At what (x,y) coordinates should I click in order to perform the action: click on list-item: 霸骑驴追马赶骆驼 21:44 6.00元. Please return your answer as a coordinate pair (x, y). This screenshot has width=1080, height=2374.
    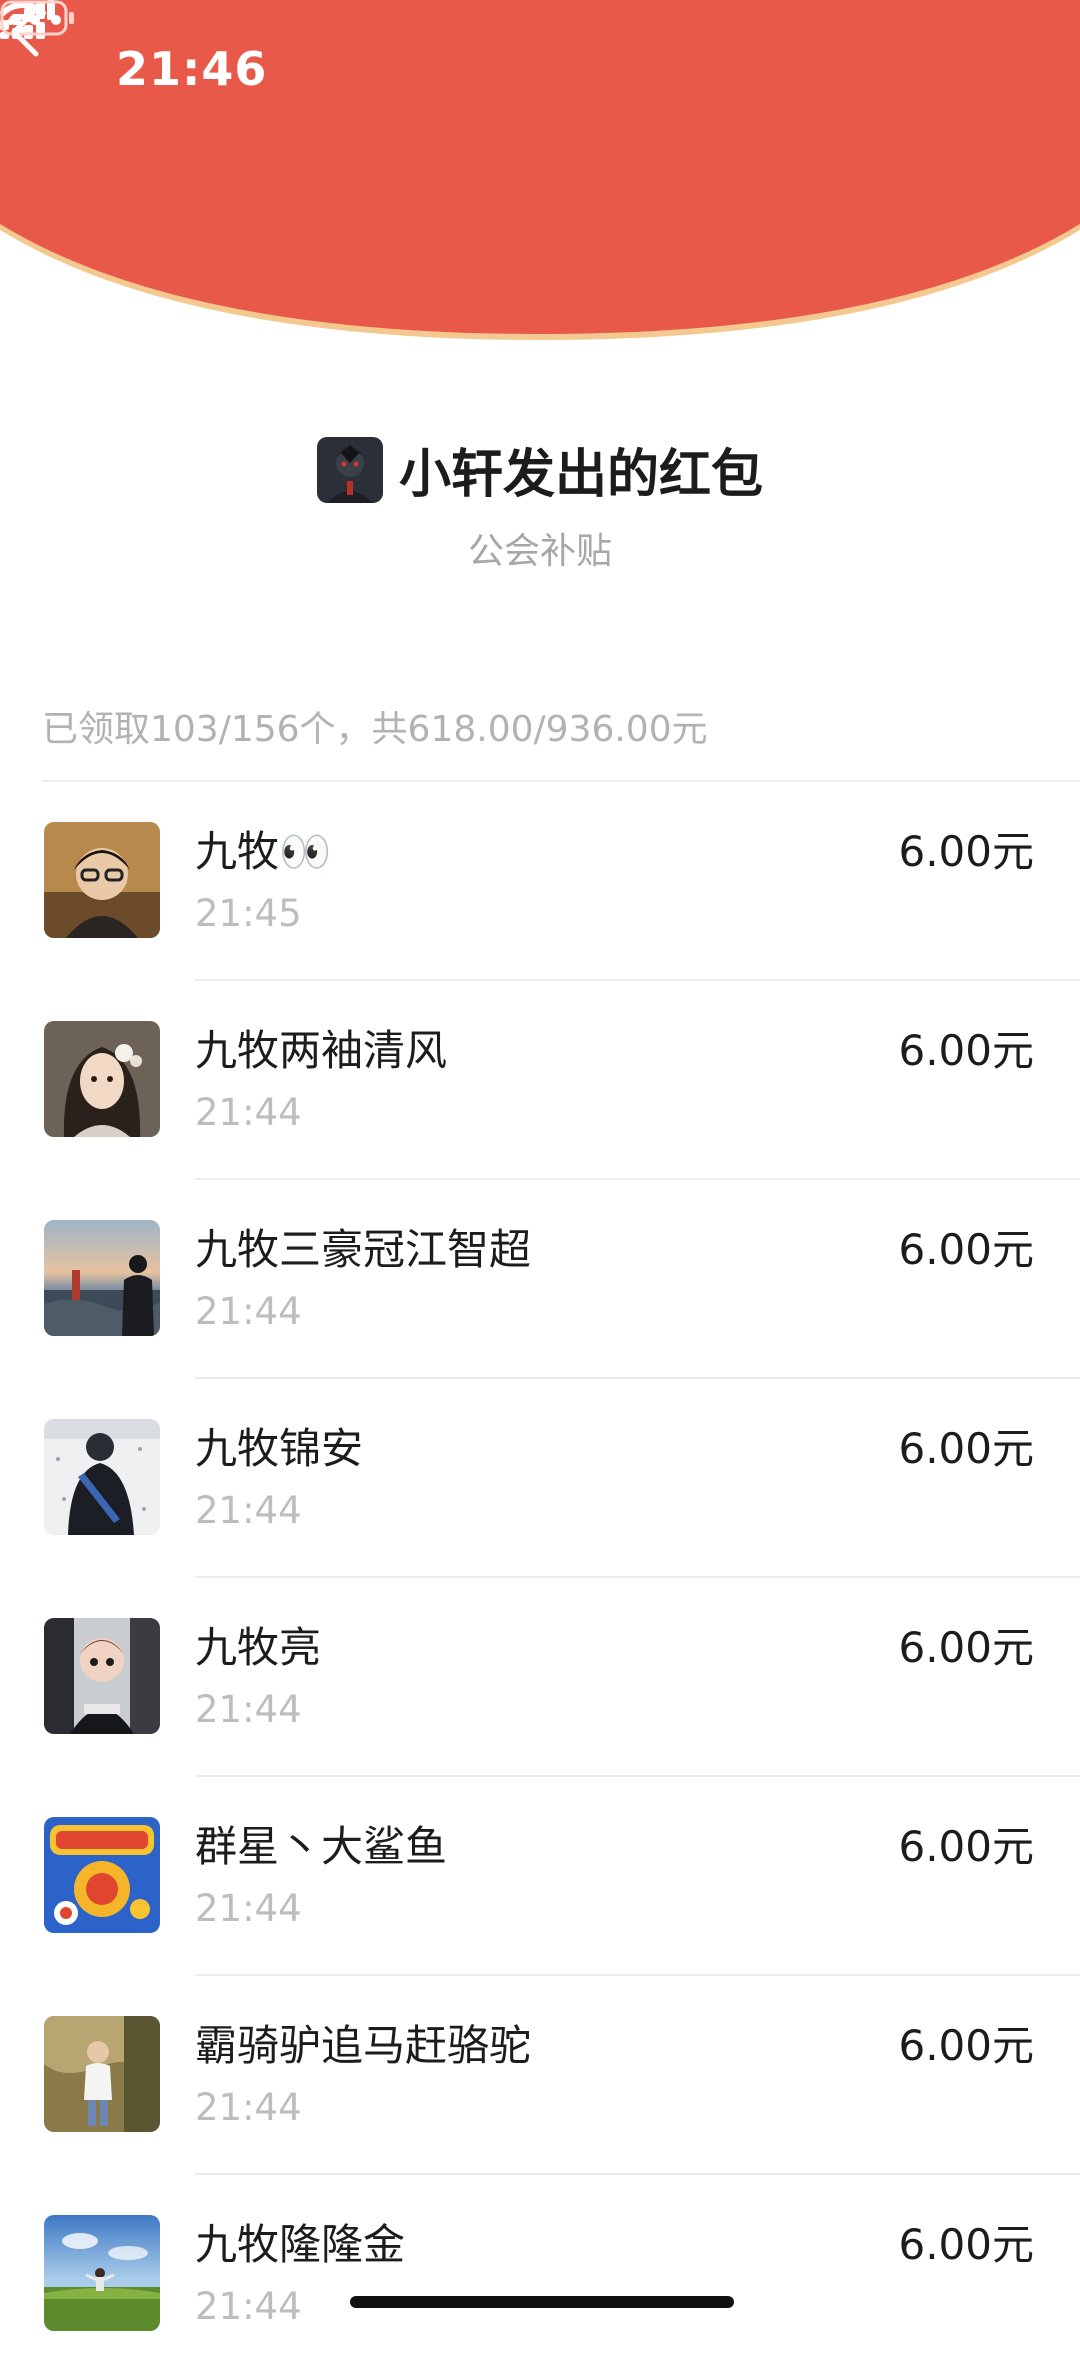
    Looking at the image, I should click on (540, 2075).